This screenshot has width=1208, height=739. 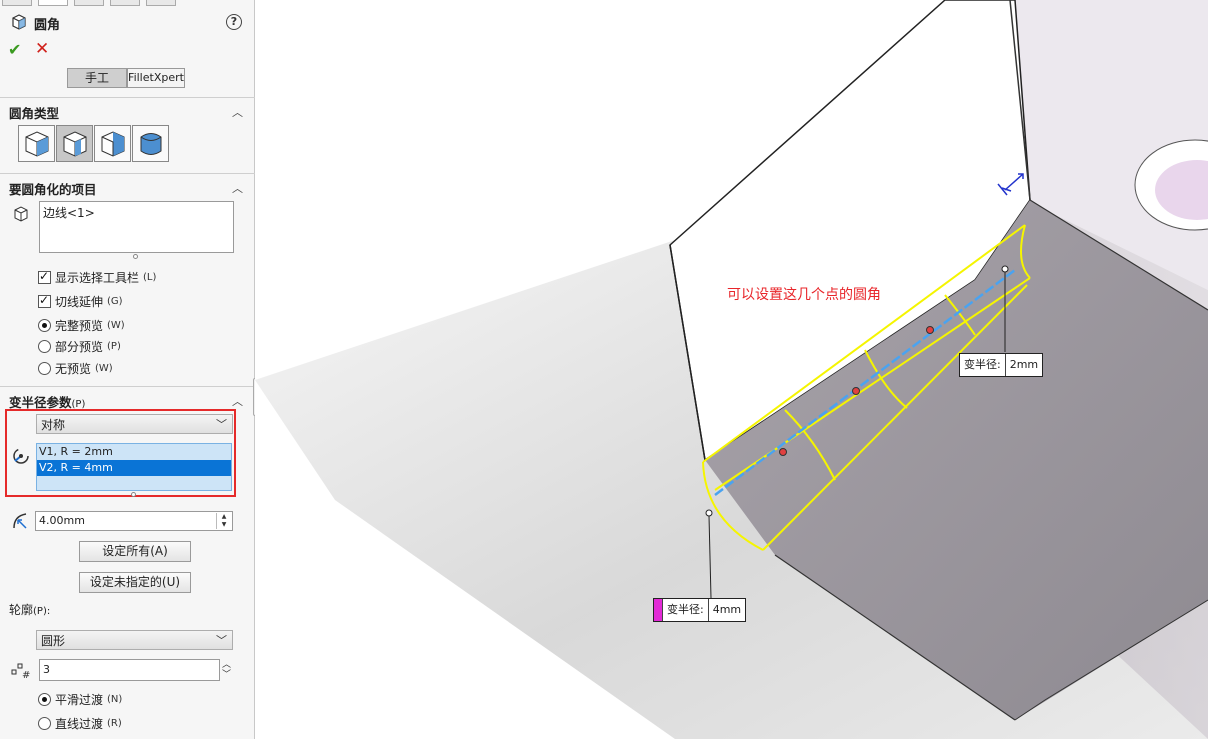 I want to click on radio-partial-preview: 部分预览 (P), so click(x=79, y=346).